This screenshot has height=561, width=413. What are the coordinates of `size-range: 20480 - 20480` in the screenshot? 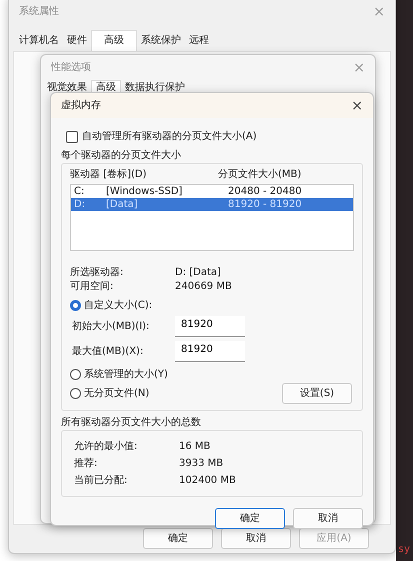 It's located at (265, 192).